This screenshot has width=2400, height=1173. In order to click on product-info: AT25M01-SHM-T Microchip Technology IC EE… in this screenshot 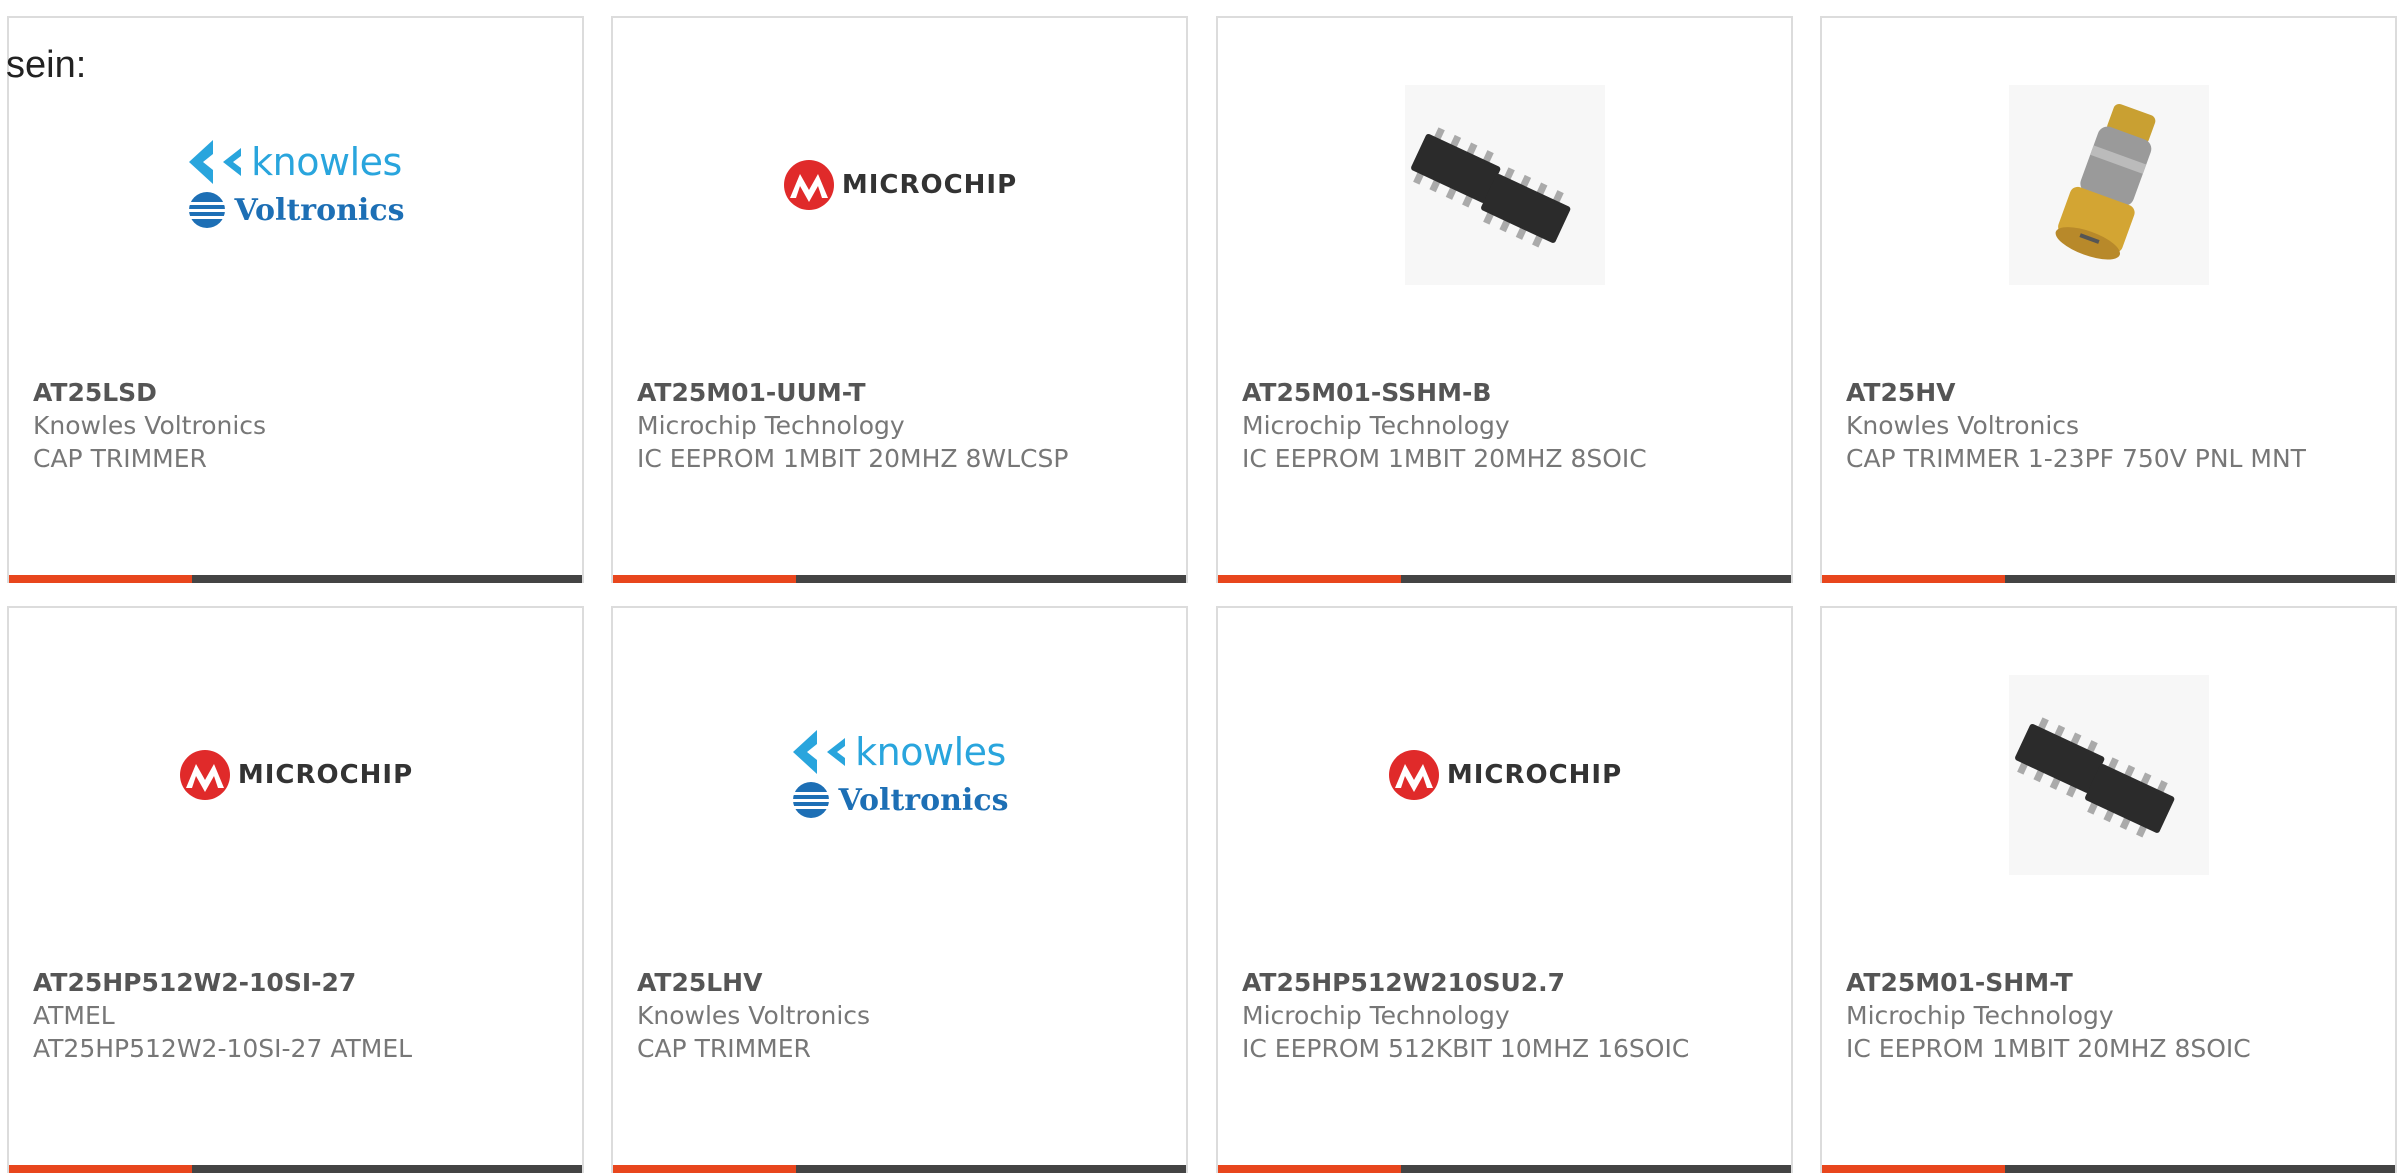, I will do `click(2081, 1015)`.